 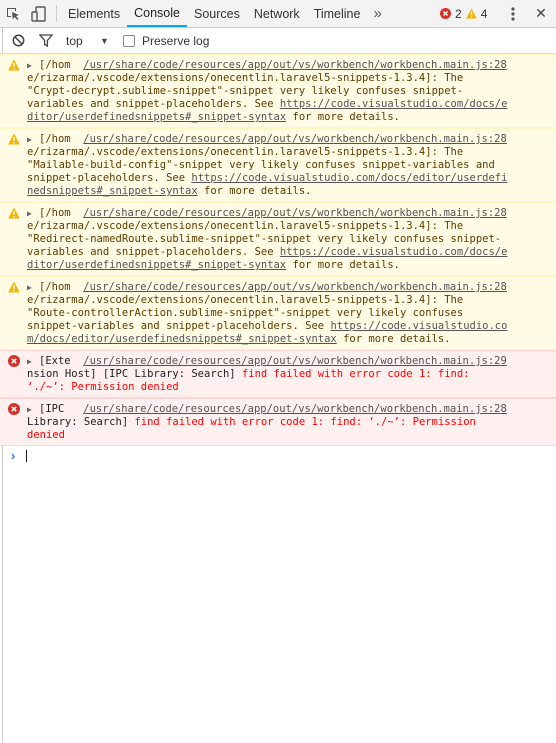 I want to click on tab-timeline: Timeline, so click(x=337, y=13).